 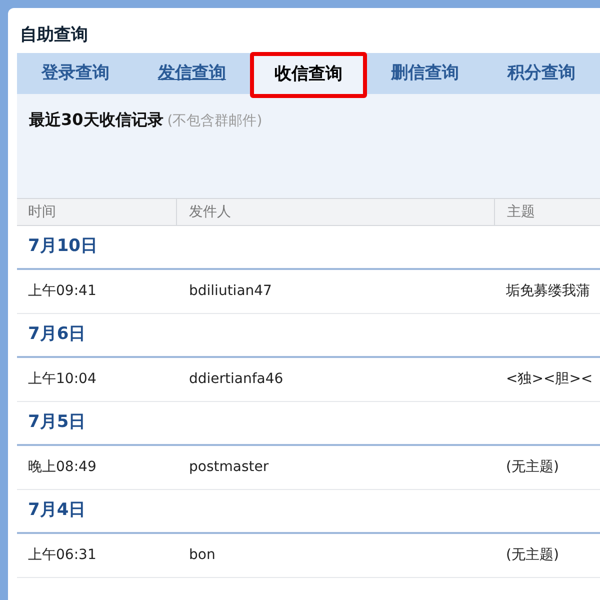 I want to click on date-heading: 7月5日, so click(x=57, y=422).